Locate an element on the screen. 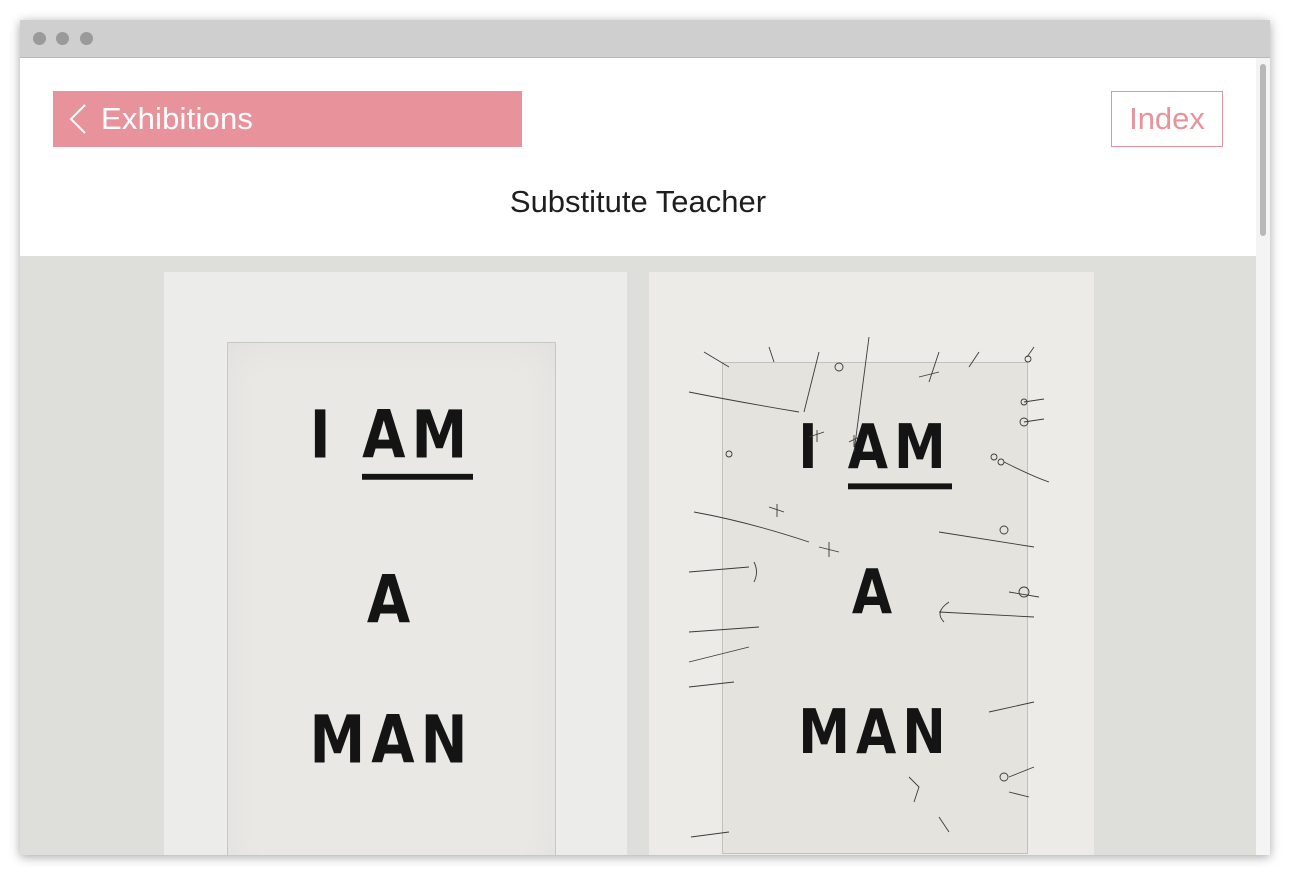 The image size is (1300, 880). exhibitions-back-label: Exhibitions is located at coordinates (177, 118).